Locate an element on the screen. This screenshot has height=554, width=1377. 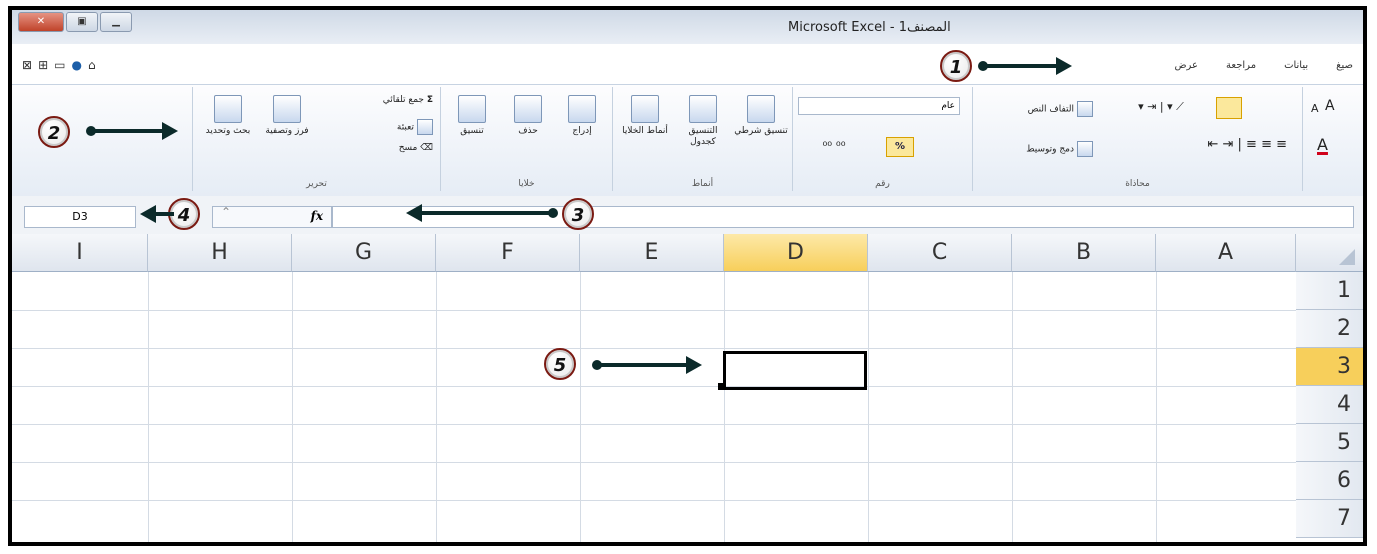
group-cells: تنسيق حذف إدراج خلايا is located at coordinates (526, 139).